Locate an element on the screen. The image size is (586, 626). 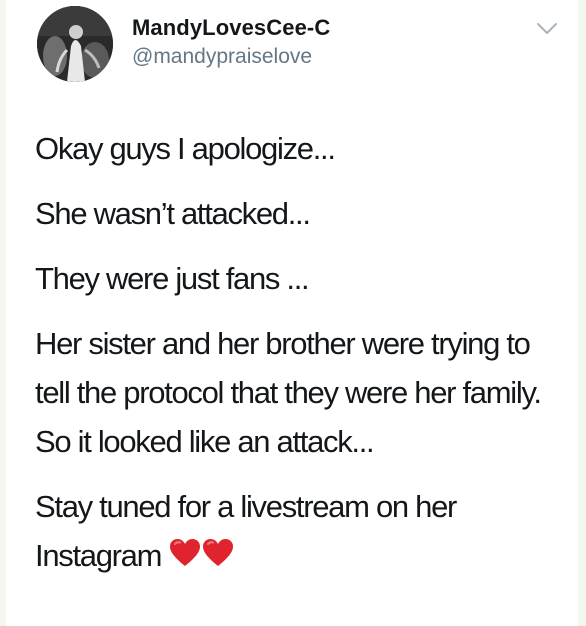
display-name: MandyLovesCee-C is located at coordinates (231, 28).